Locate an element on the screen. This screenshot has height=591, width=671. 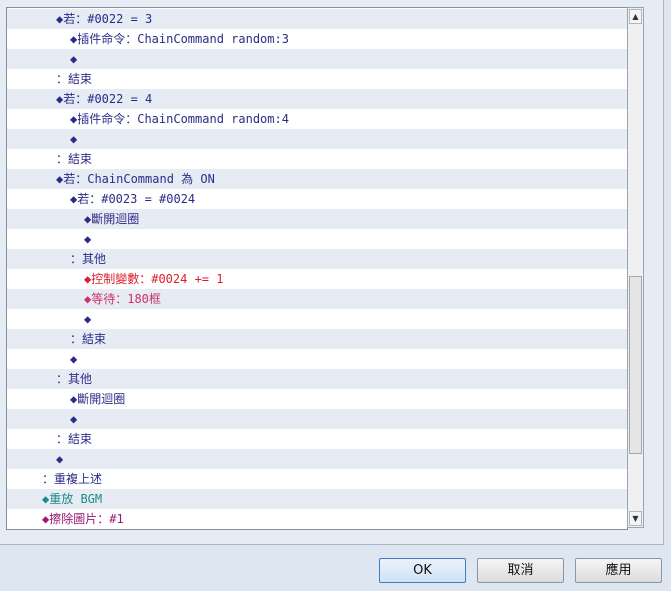
ok-button: OK is located at coordinates (422, 570).